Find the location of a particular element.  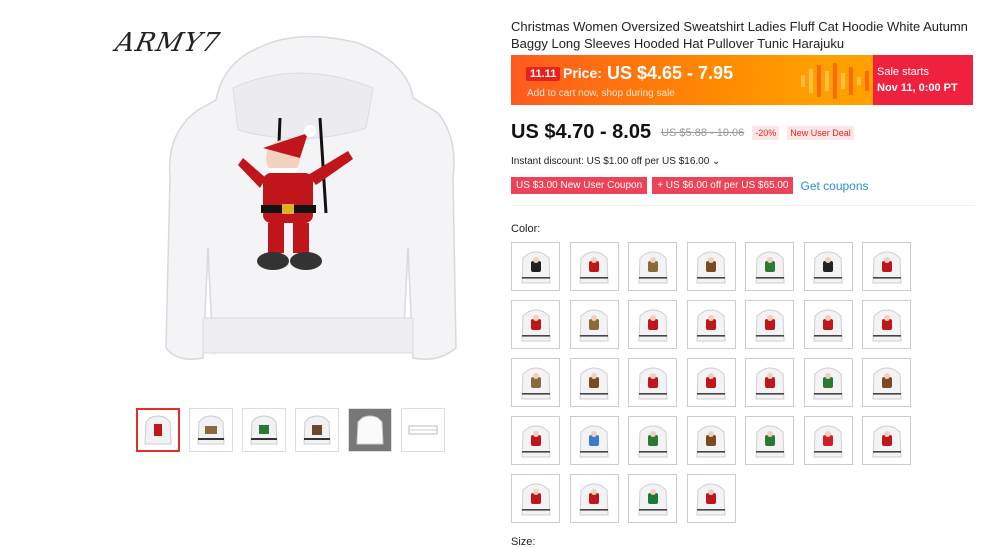

hoodie-panda-santa-icon is located at coordinates (886, 267).